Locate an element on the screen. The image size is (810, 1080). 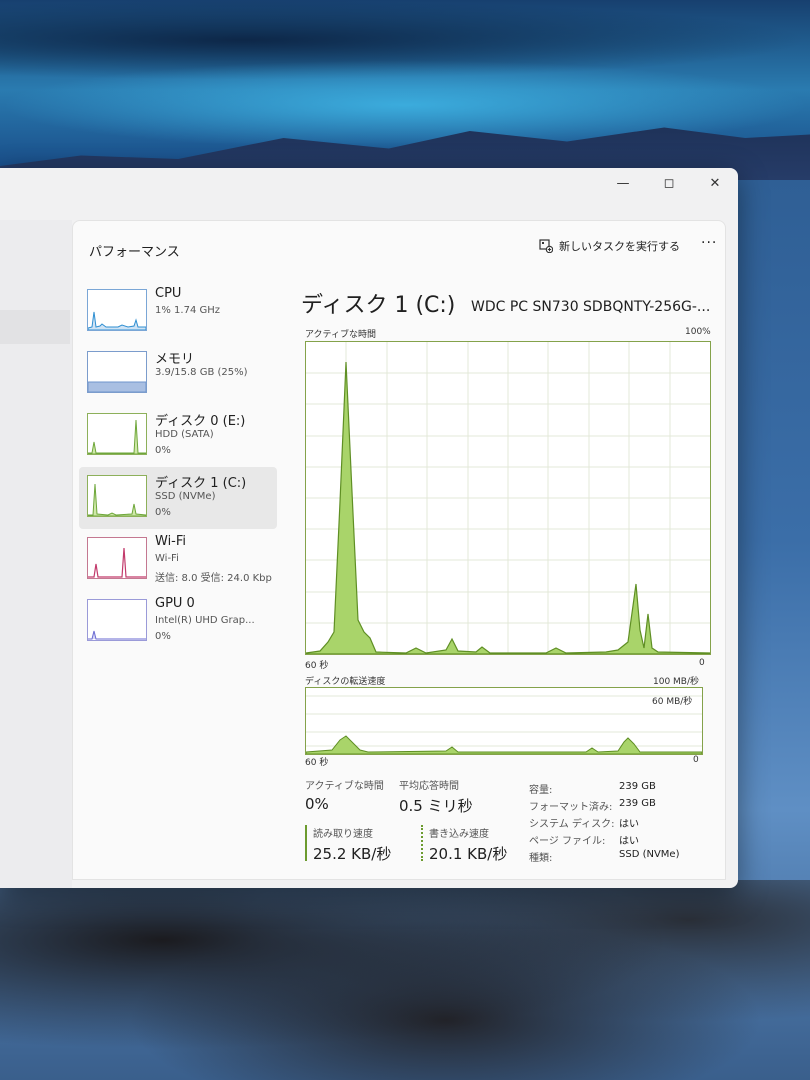
resource-item-gpu0: GPU 0 Intel(R) UHD Grap... 0% is located at coordinates (178, 622).